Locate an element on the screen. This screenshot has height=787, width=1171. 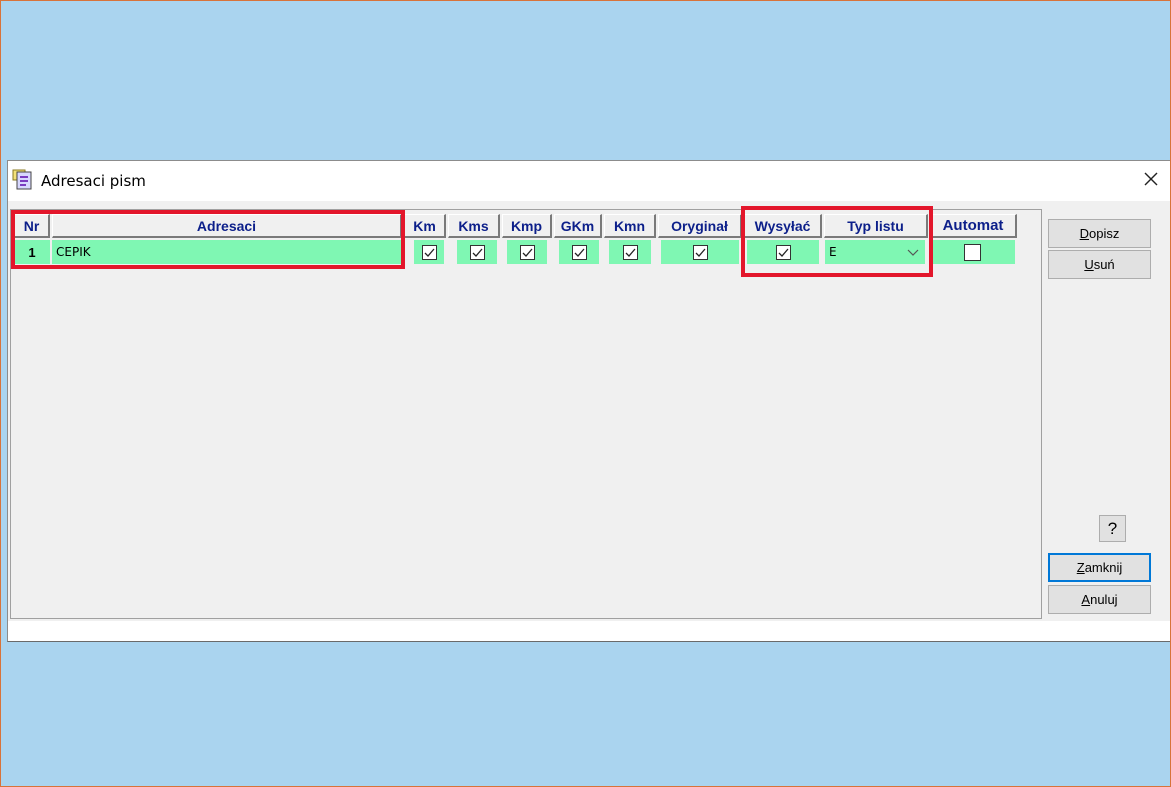
title-bar: Adresaci pism is located at coordinates (589, 181).